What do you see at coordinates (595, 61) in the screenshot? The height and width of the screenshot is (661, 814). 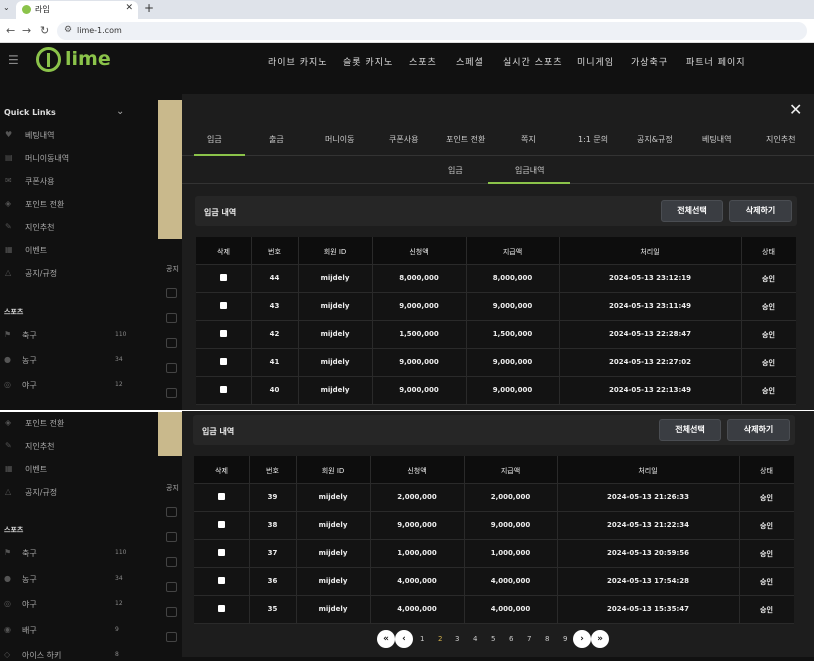 I see `top-nav-link: 미니게임` at bounding box center [595, 61].